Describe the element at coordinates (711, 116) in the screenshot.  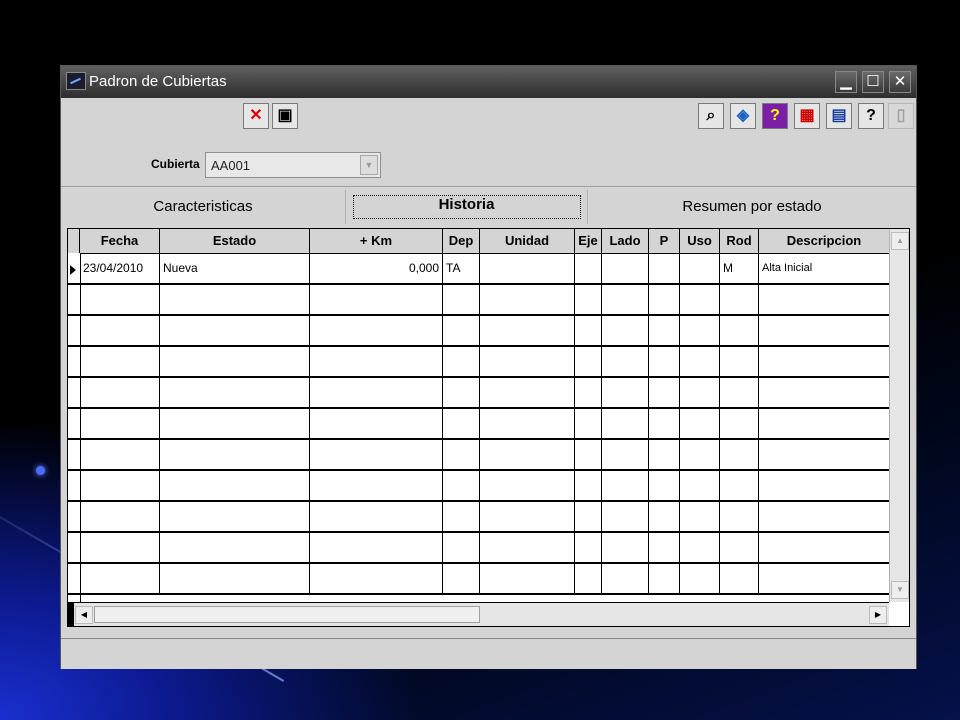
I see `search-button: ⌕` at that location.